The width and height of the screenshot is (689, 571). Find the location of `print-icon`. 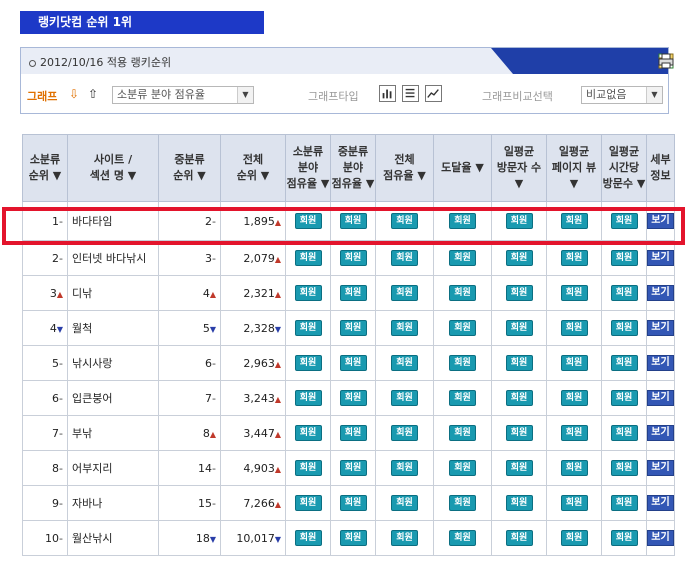

print-icon is located at coordinates (666, 61).